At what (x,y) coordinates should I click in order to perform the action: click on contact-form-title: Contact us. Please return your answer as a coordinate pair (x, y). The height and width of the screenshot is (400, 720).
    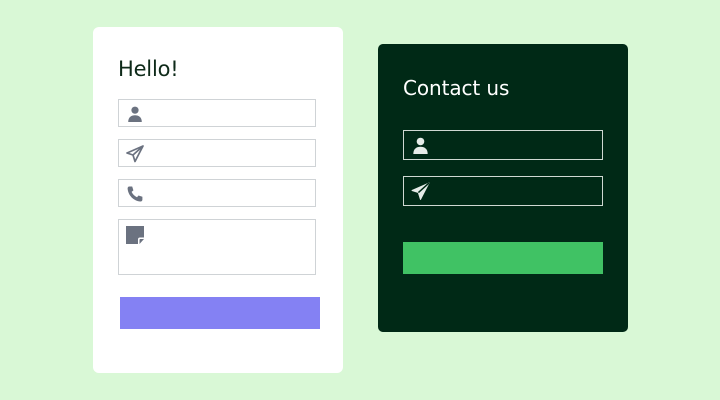
    Looking at the image, I should click on (456, 88).